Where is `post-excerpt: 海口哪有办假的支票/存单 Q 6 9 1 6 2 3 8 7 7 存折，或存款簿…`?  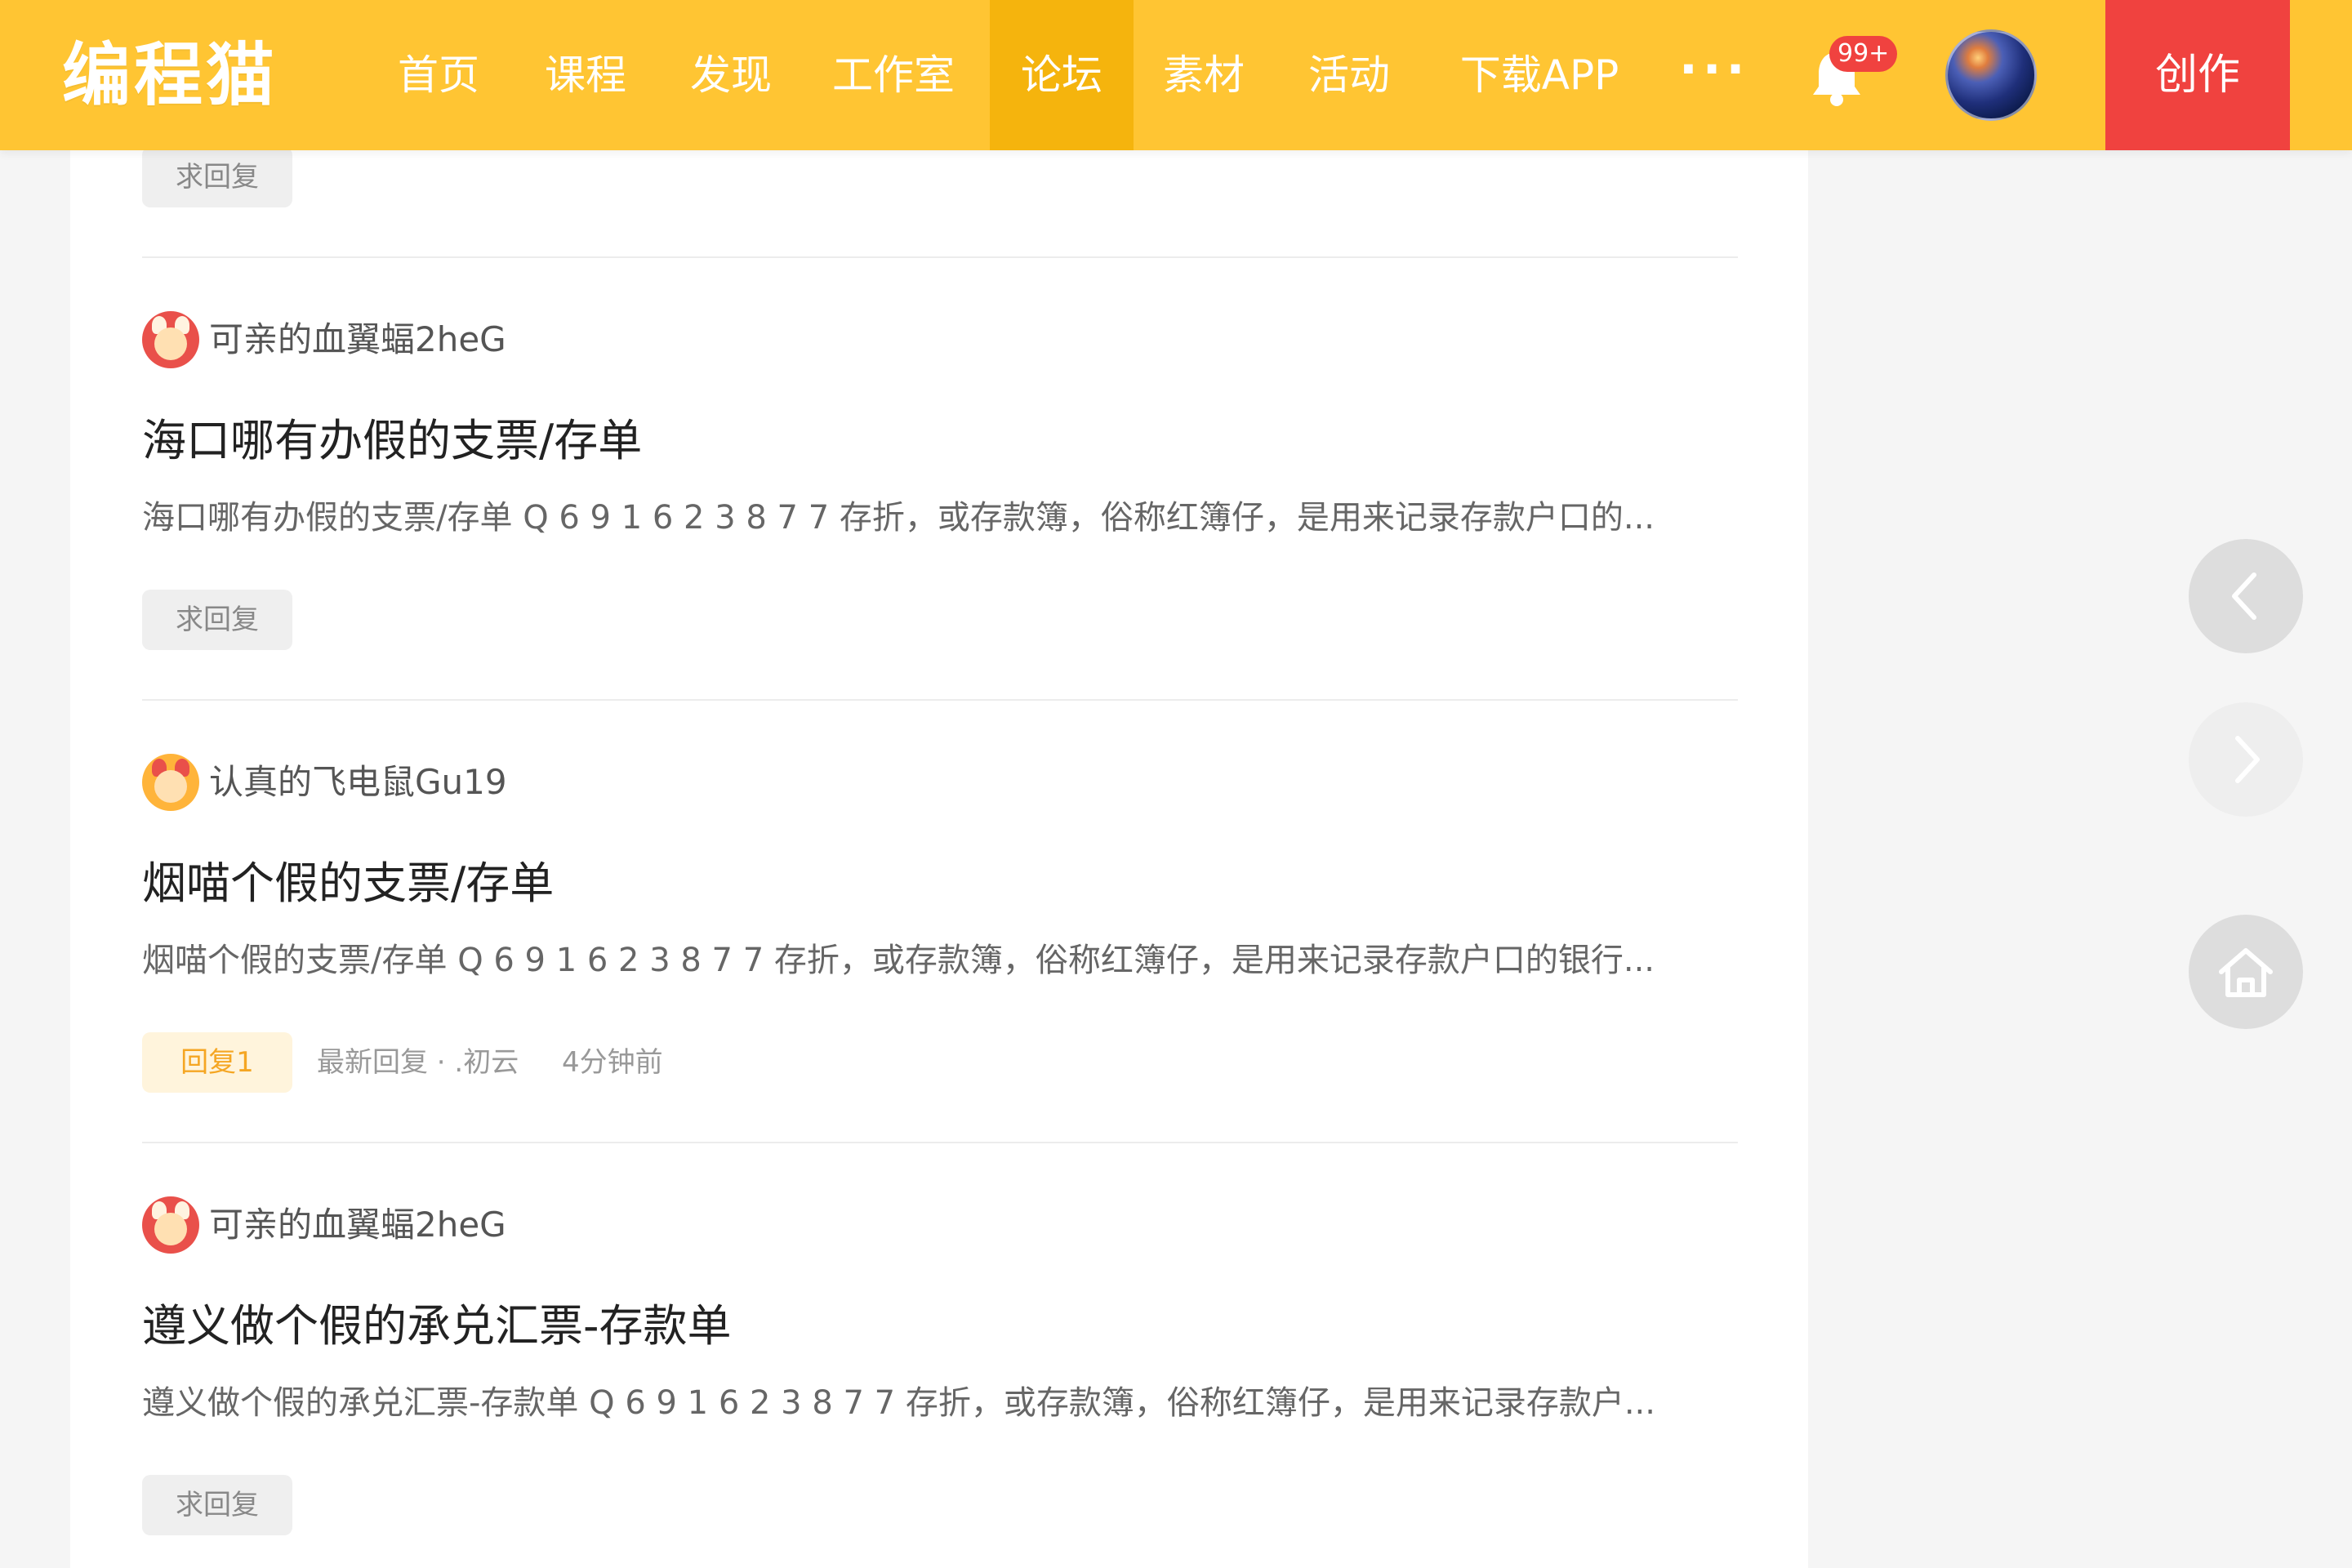
post-excerpt: 海口哪有办假的支票/存单 Q 6 9 1 6 2 3 8 7 7 存折，或存款簿… is located at coordinates (898, 518).